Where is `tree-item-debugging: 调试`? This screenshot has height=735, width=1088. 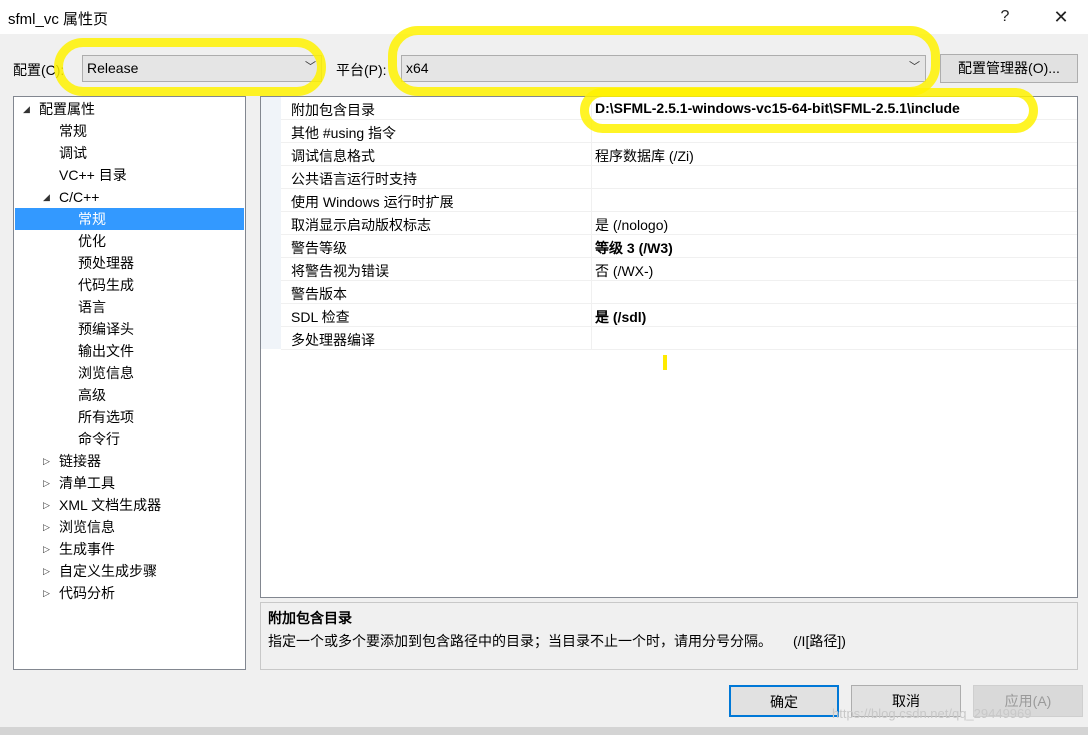 tree-item-debugging: 调试 is located at coordinates (129, 153).